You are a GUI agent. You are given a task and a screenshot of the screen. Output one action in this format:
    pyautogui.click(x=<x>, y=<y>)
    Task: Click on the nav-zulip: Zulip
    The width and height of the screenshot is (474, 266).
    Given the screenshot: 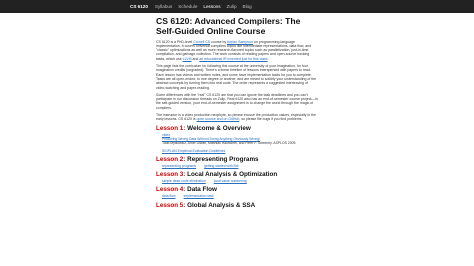 What is the action you would take?
    pyautogui.click(x=232, y=6)
    